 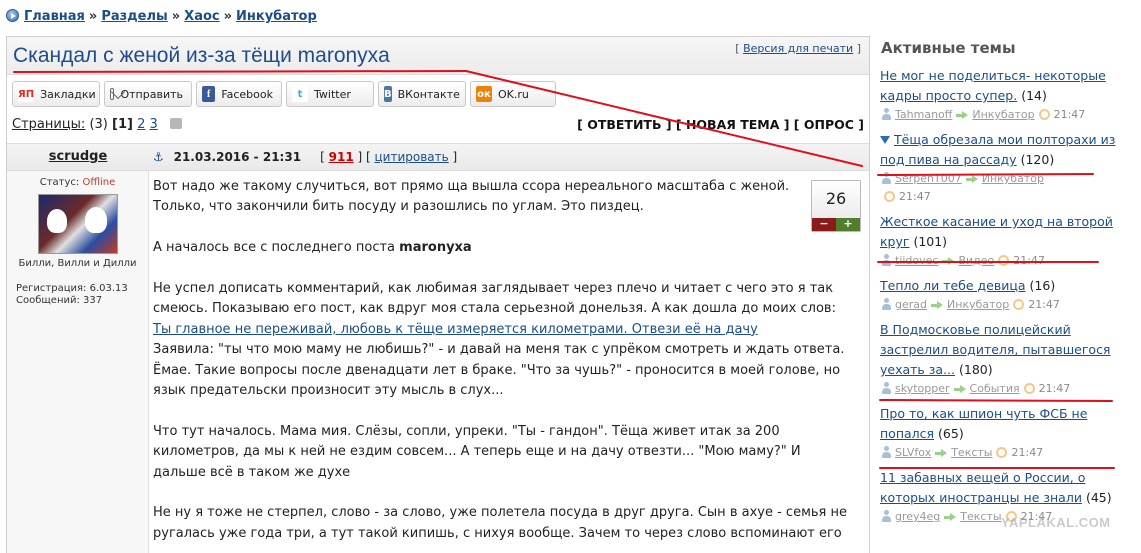 I want to click on topic-link: Тепло ли тебе девица, so click(x=953, y=285).